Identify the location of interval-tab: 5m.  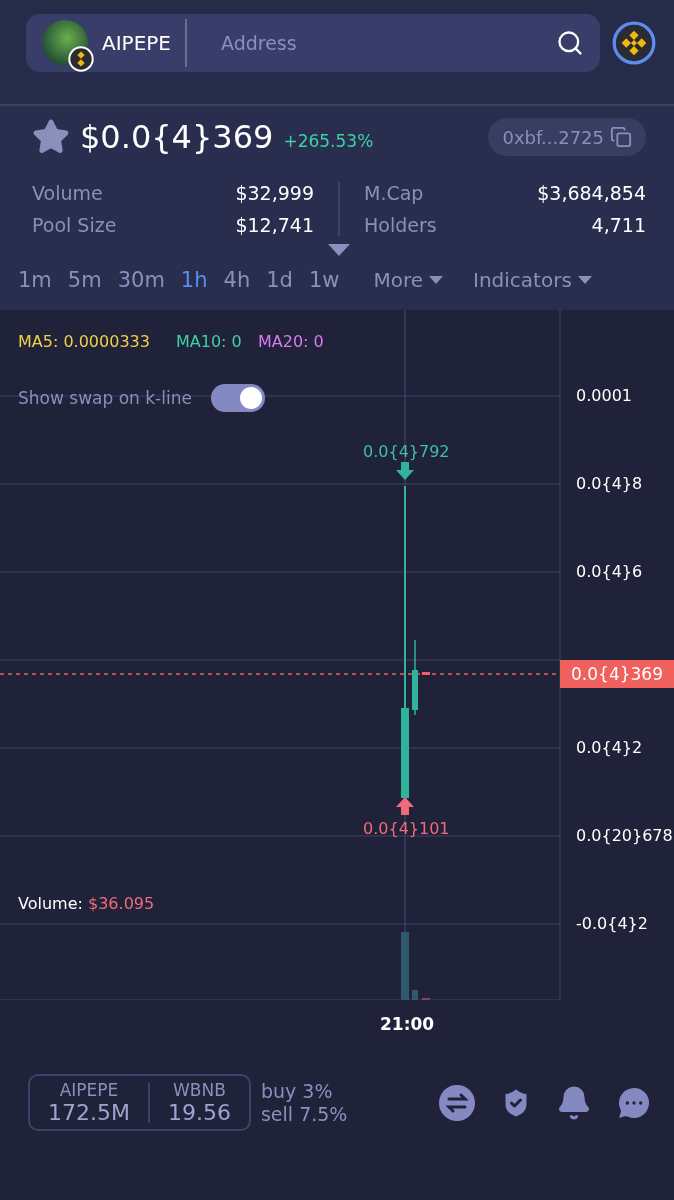
(84, 280).